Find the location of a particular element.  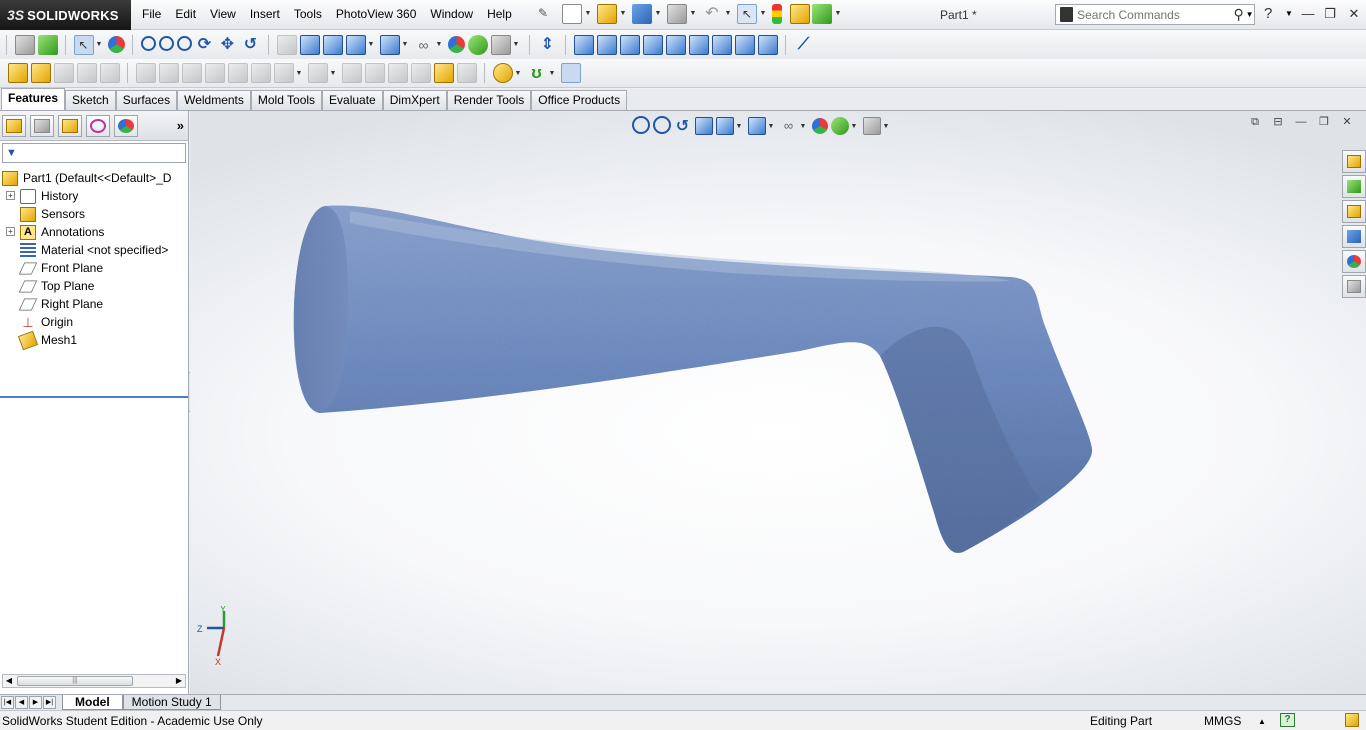

scrollbar-thumb: ||| is located at coordinates (75, 681).